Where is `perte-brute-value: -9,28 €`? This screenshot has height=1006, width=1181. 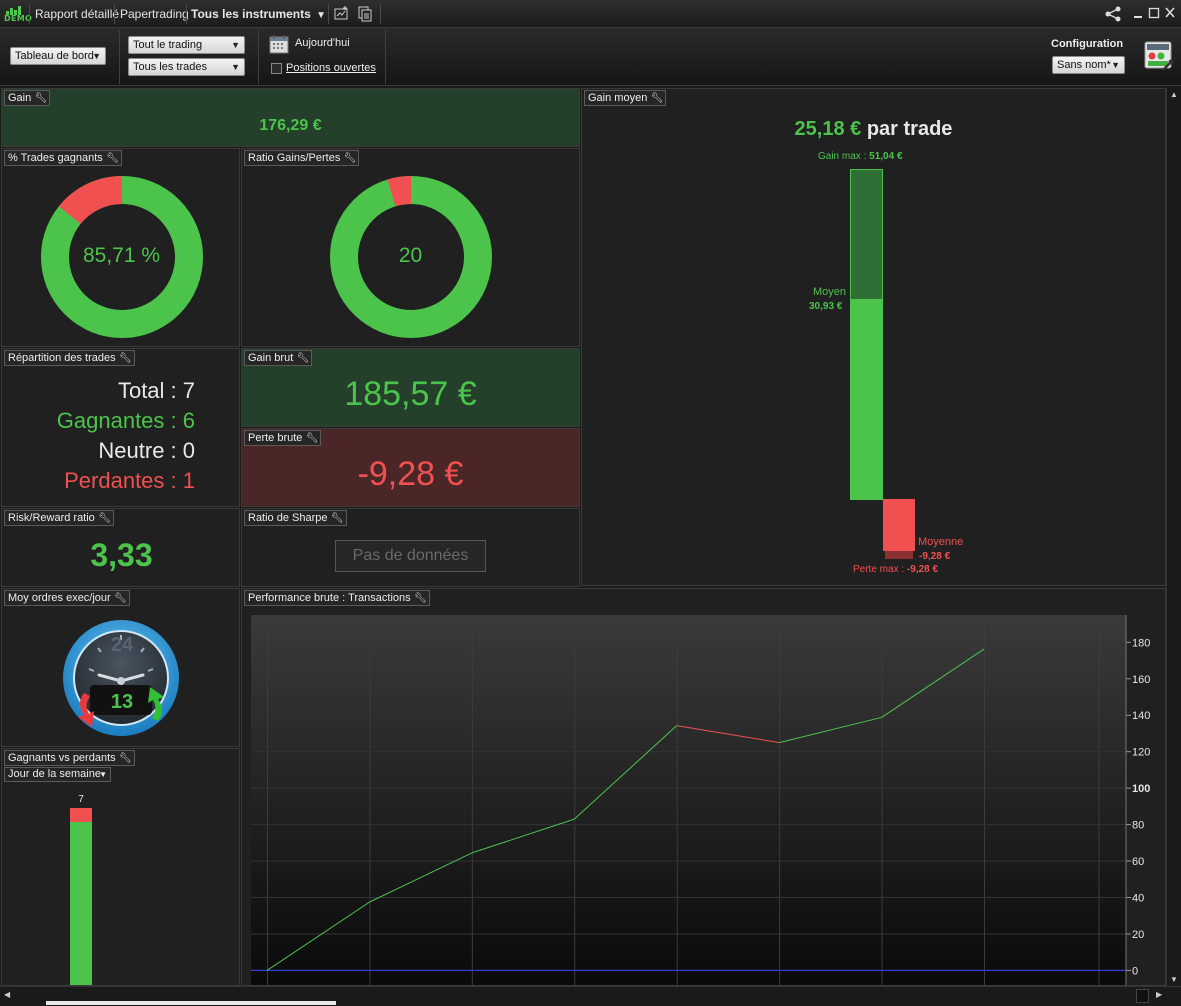
perte-brute-value: -9,28 € is located at coordinates (410, 474).